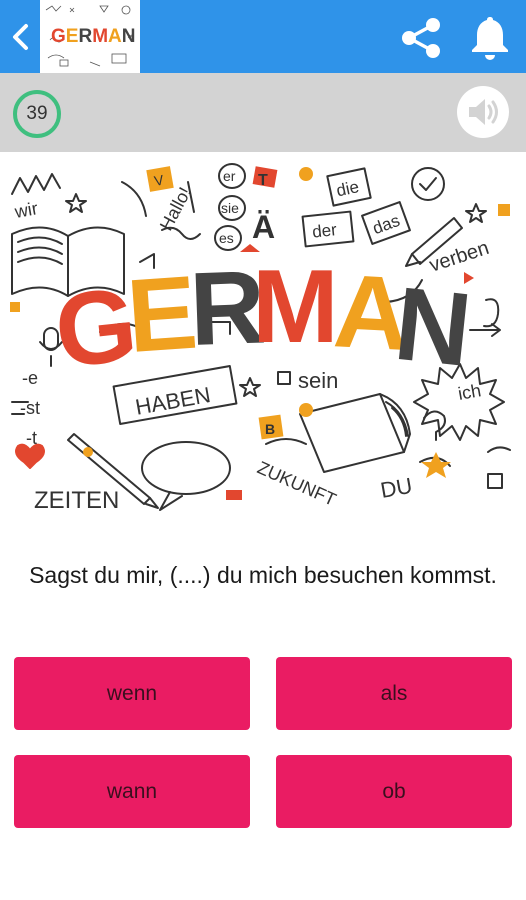 Image resolution: width=526 pixels, height=900 pixels. I want to click on doodle-word-wir: wir, so click(25, 210).